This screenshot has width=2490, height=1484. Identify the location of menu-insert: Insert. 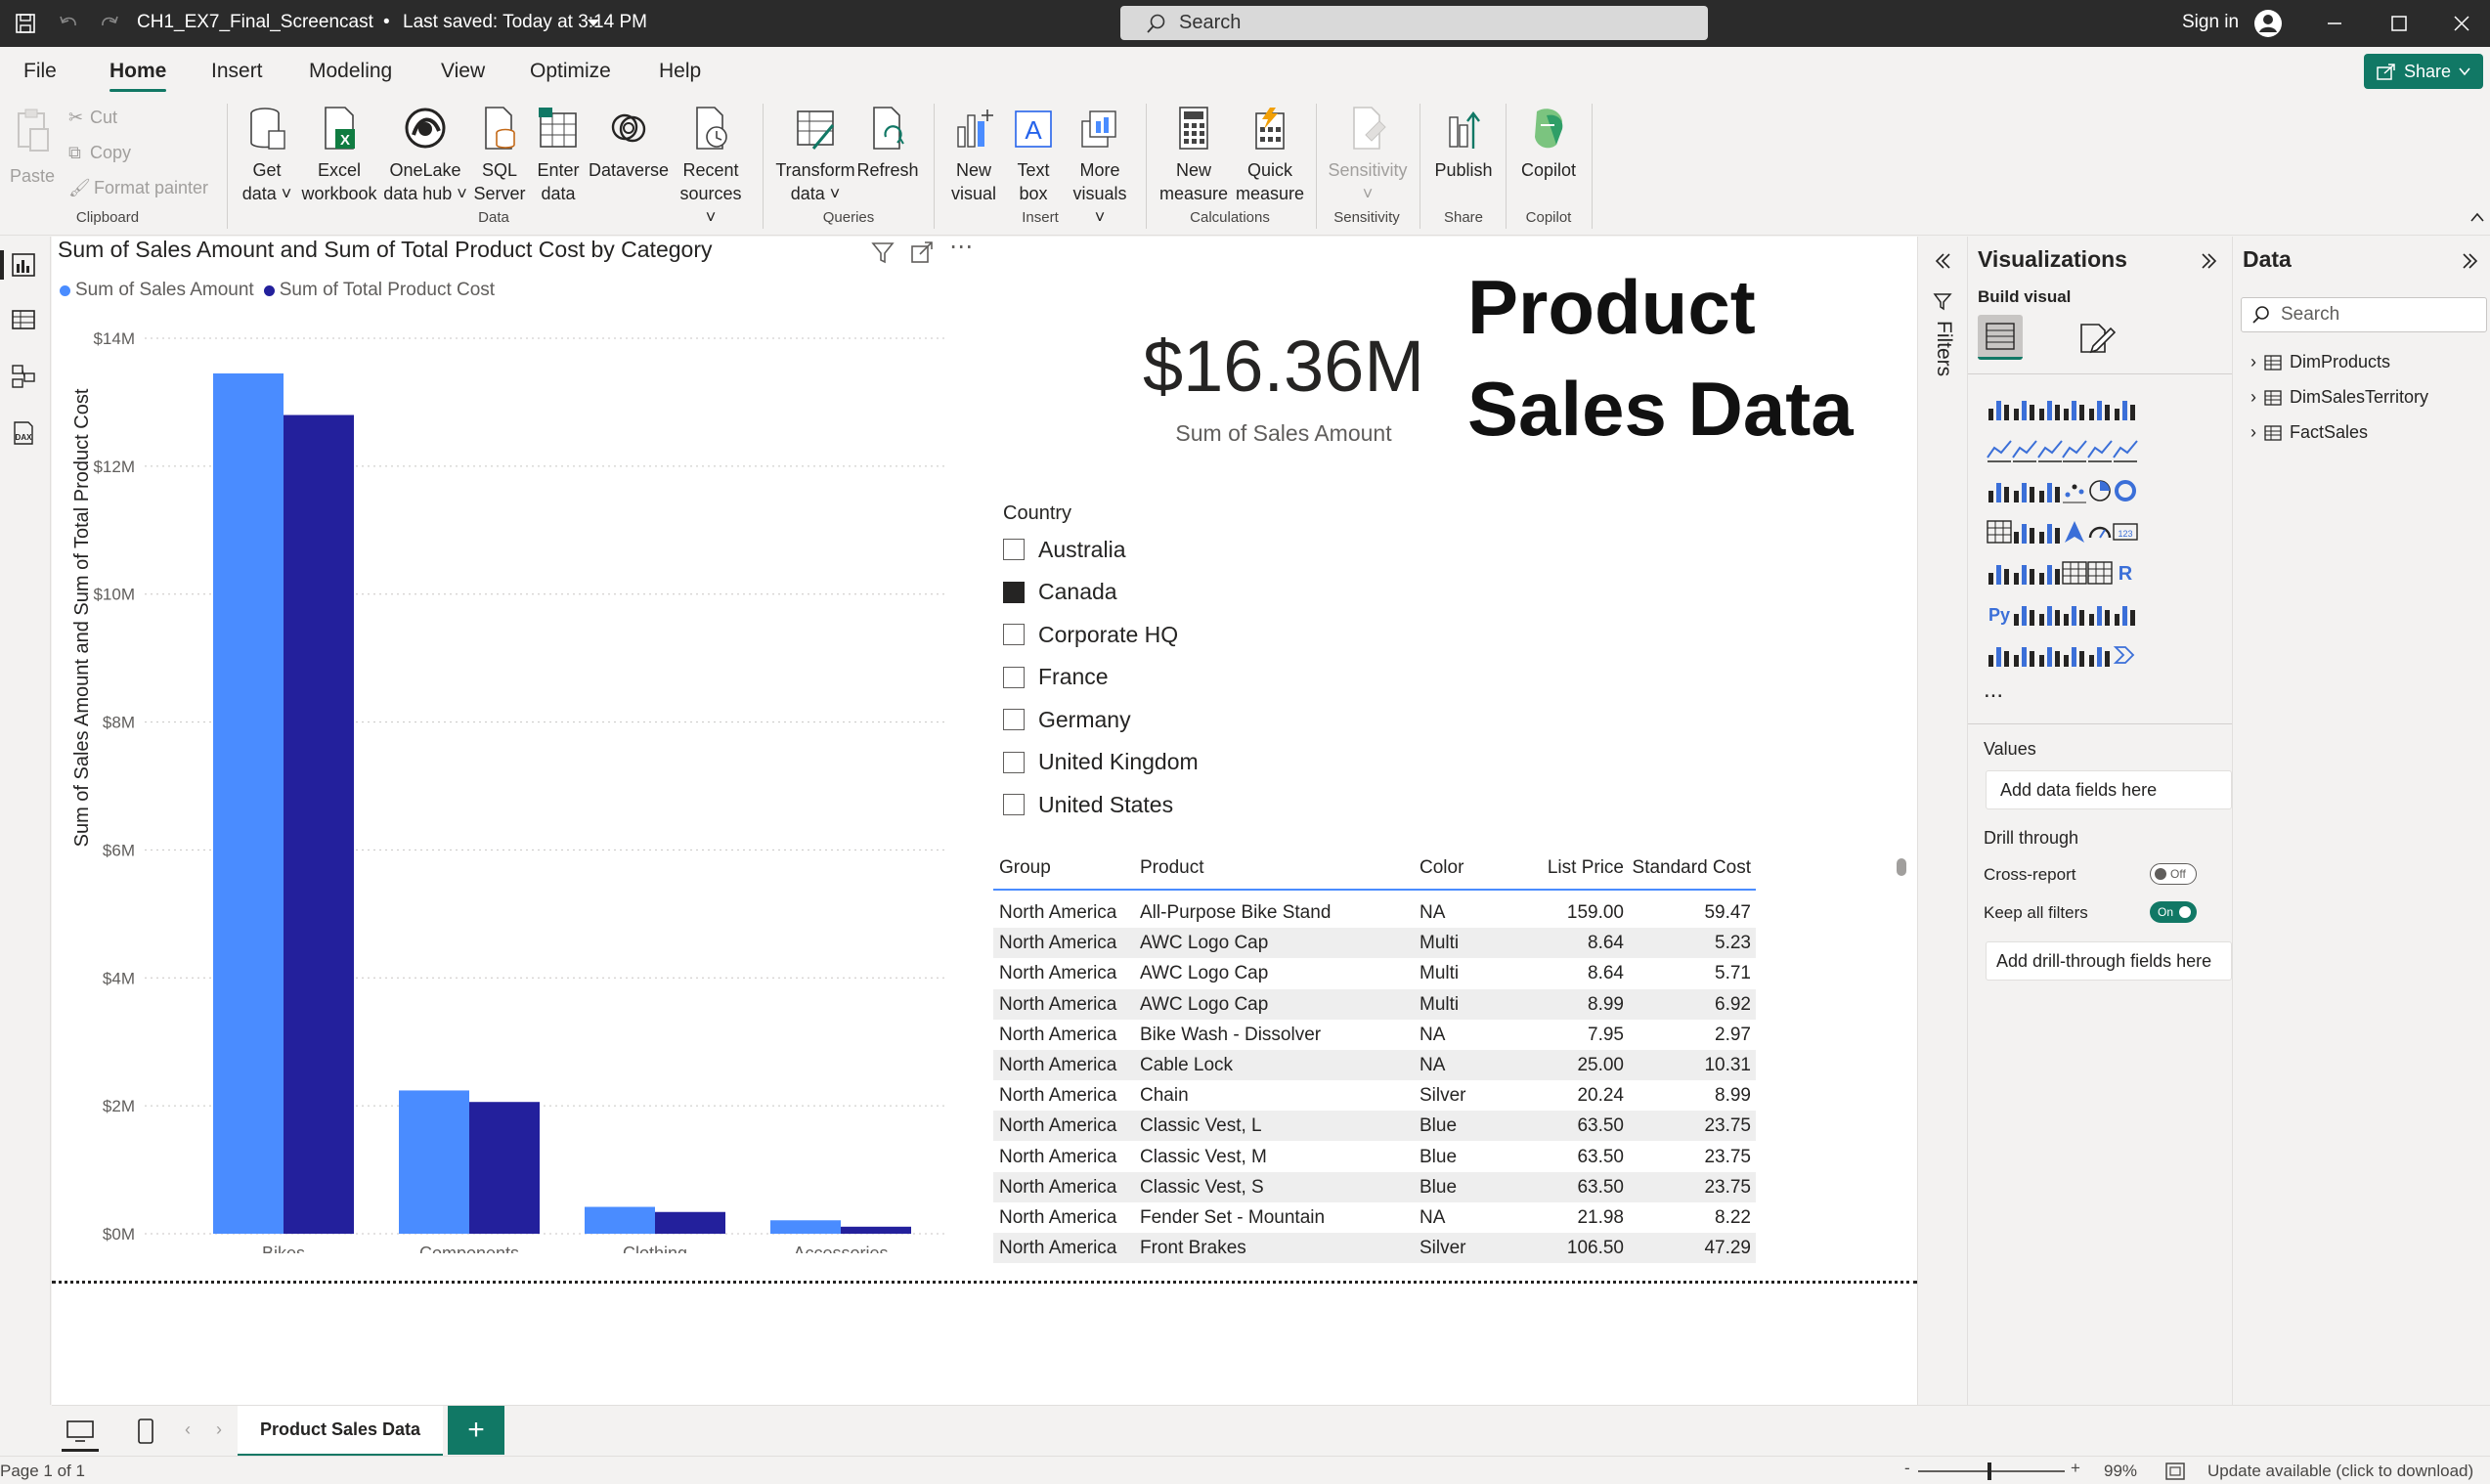
(237, 71).